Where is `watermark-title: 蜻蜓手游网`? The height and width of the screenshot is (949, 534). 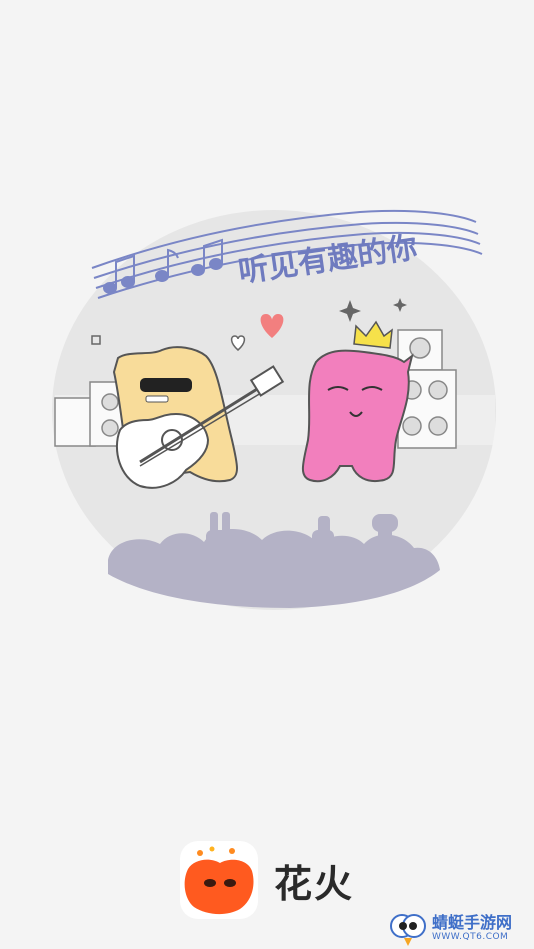
watermark-title: 蜻蜓手游网 is located at coordinates (472, 922).